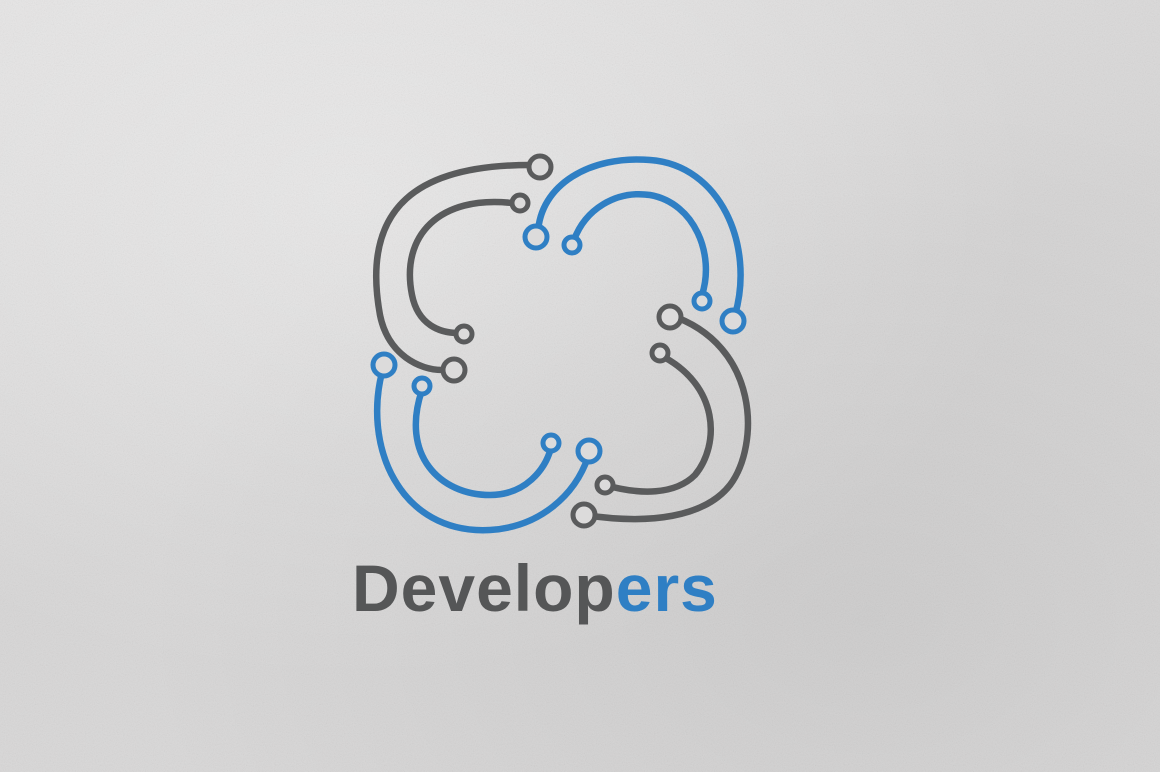 This screenshot has height=772, width=1160. I want to click on gray-arc-inner-bottomright, so click(658, 423).